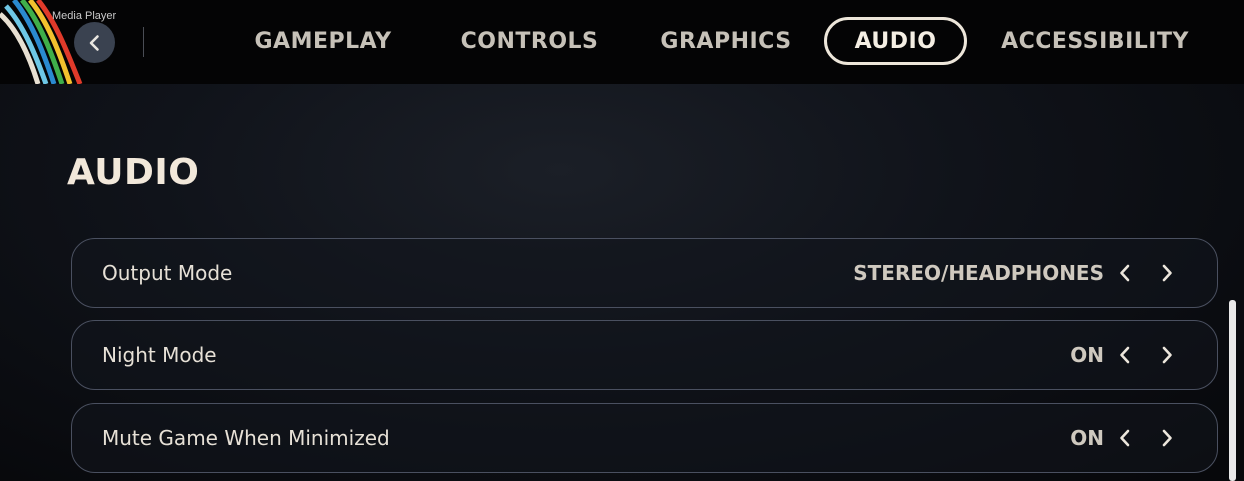 Image resolution: width=1244 pixels, height=481 pixels. What do you see at coordinates (167, 273) in the screenshot?
I see `setting-label: Output Mode` at bounding box center [167, 273].